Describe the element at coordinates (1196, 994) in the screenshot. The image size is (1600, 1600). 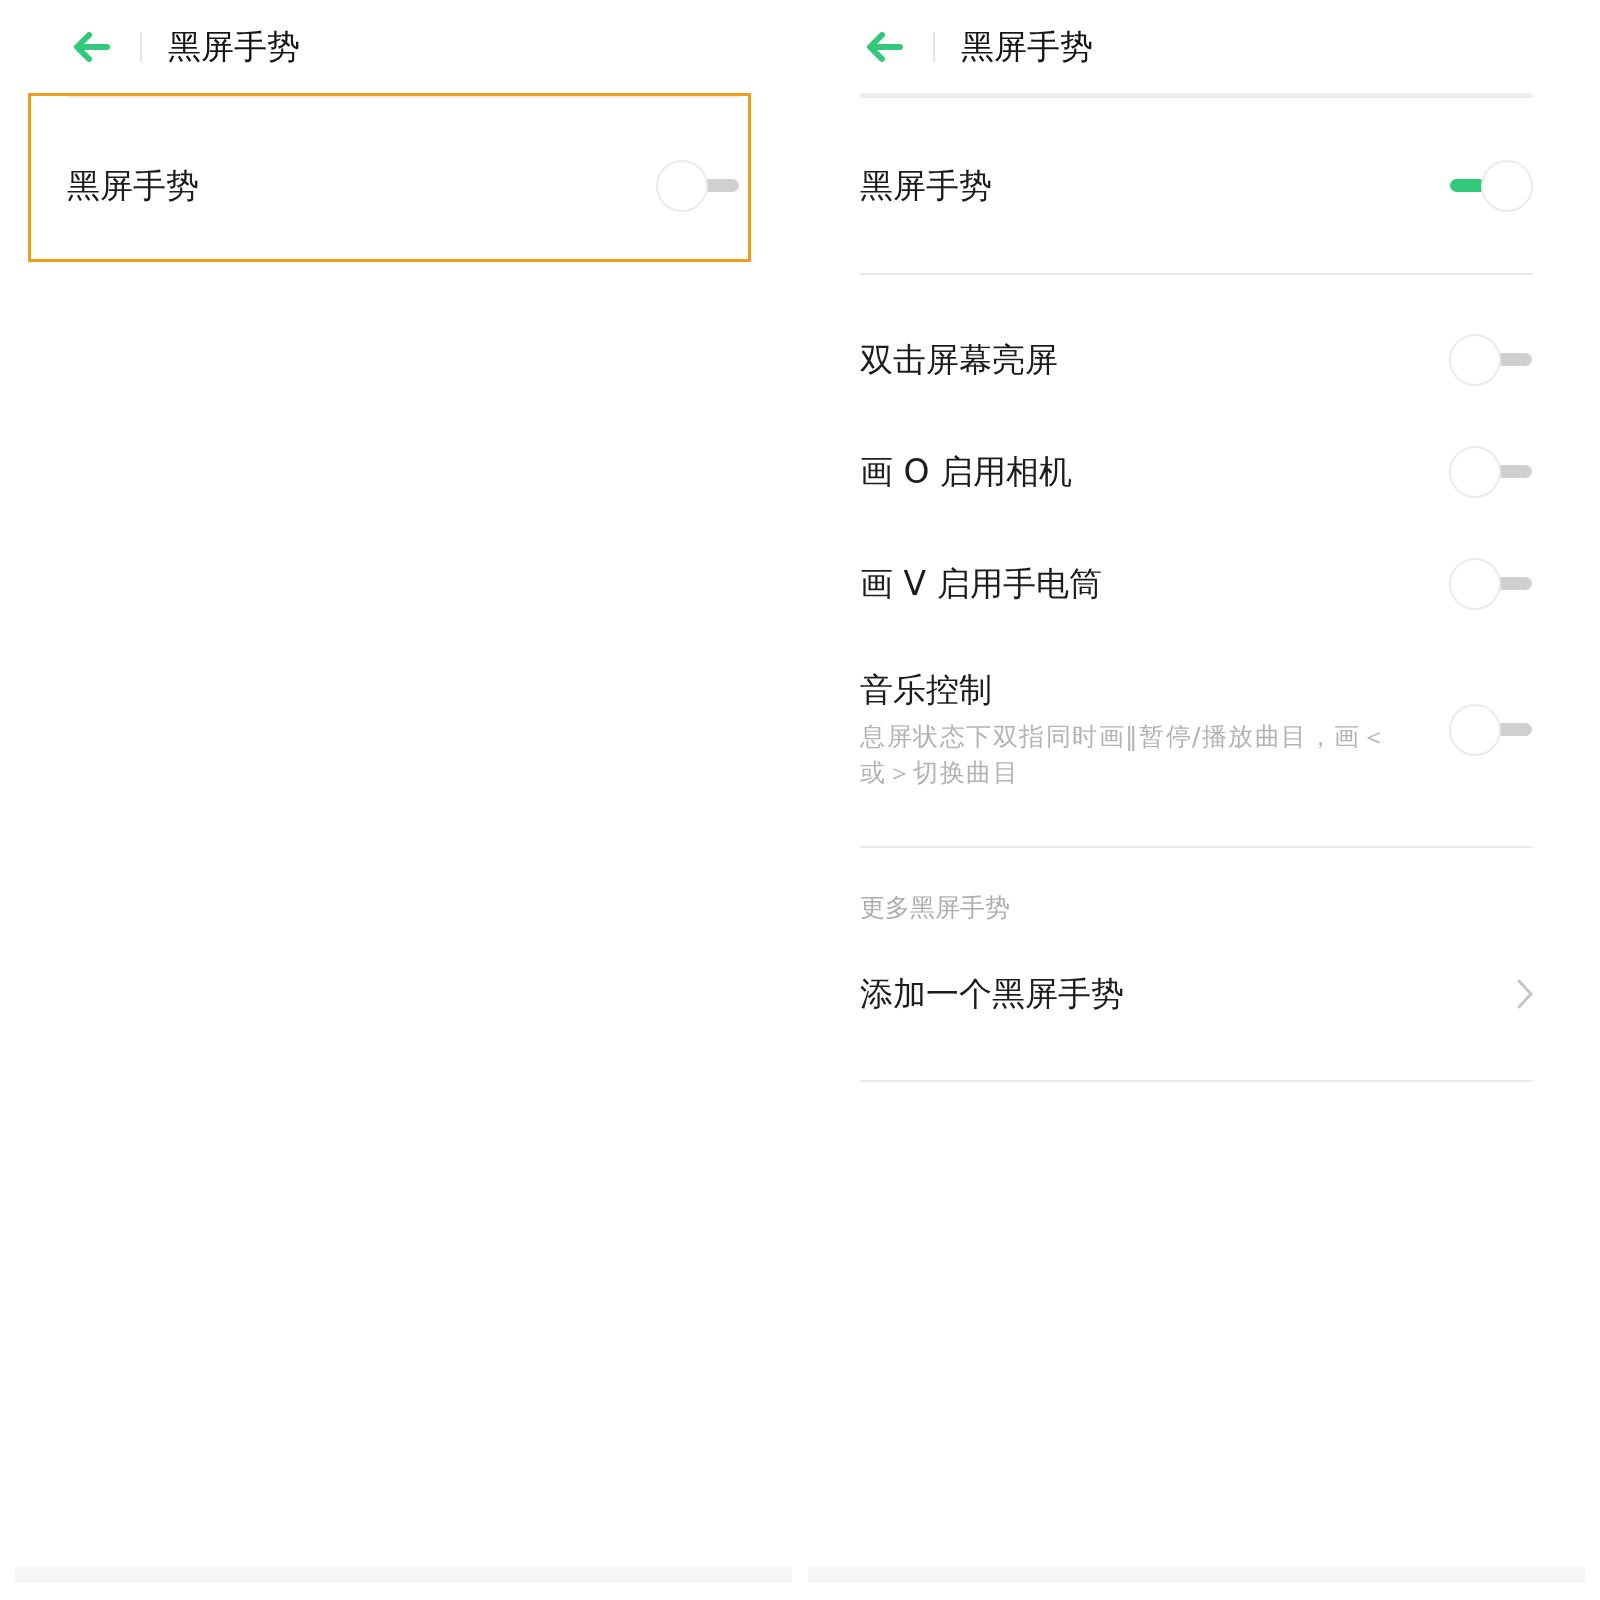
I see `list-item: 添加一个黑屏手势` at that location.